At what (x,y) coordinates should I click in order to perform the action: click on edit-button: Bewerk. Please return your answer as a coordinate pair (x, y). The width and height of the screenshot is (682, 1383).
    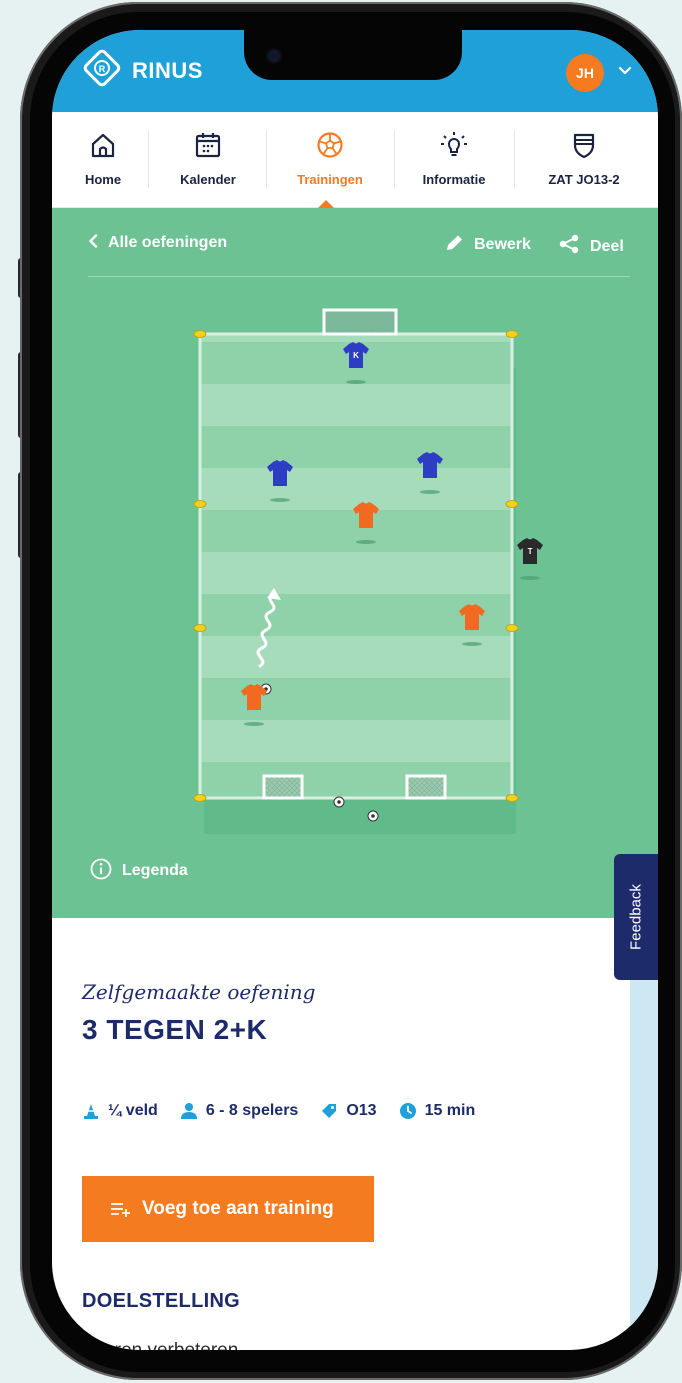
    Looking at the image, I should click on (487, 244).